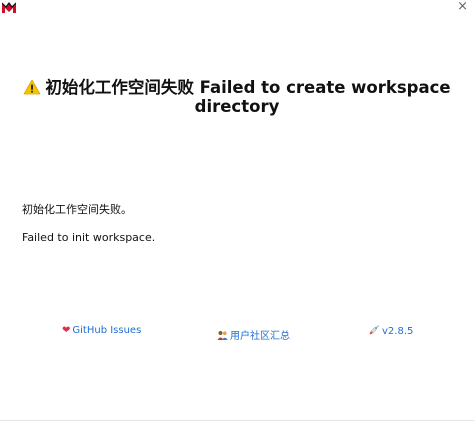 This screenshot has width=474, height=421. I want to click on error-message-en: Failed to init workspace., so click(89, 237).